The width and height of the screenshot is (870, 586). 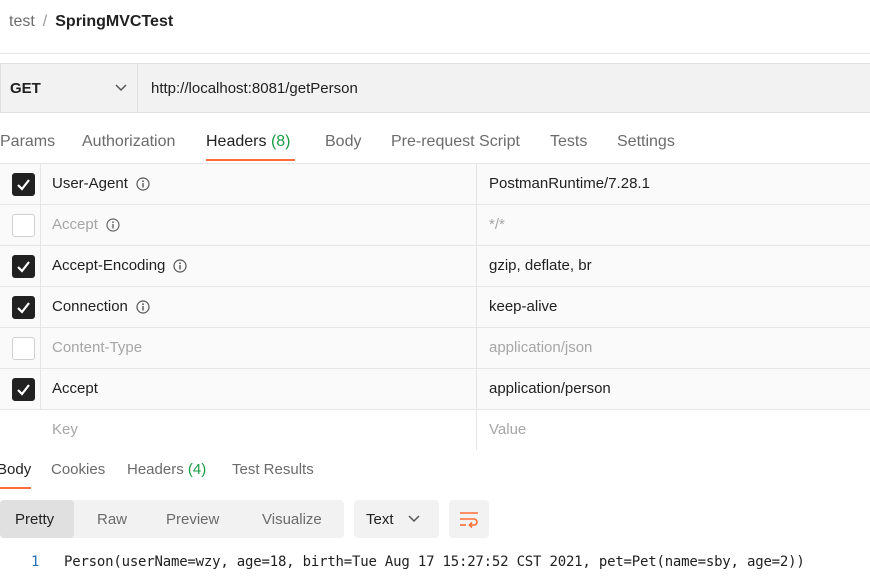 What do you see at coordinates (90, 306) in the screenshot?
I see `header-key: Connection` at bounding box center [90, 306].